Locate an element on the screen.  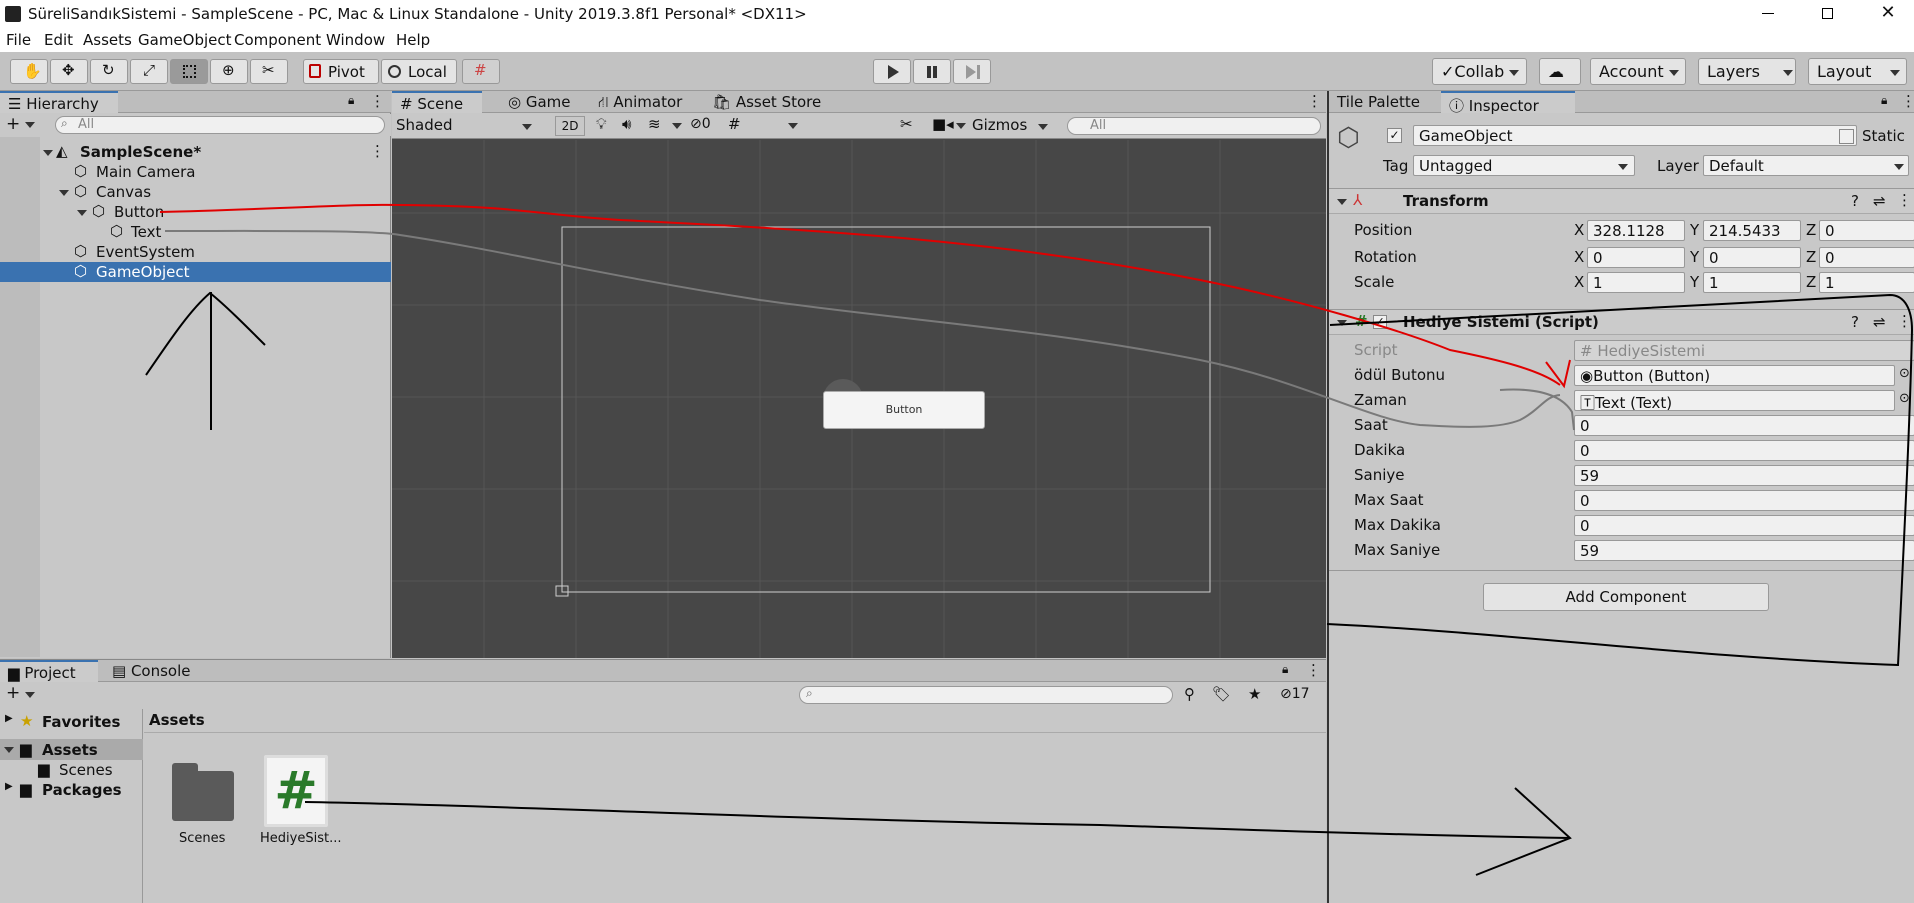
custom-tool-icon: ✂ is located at coordinates (269, 71).